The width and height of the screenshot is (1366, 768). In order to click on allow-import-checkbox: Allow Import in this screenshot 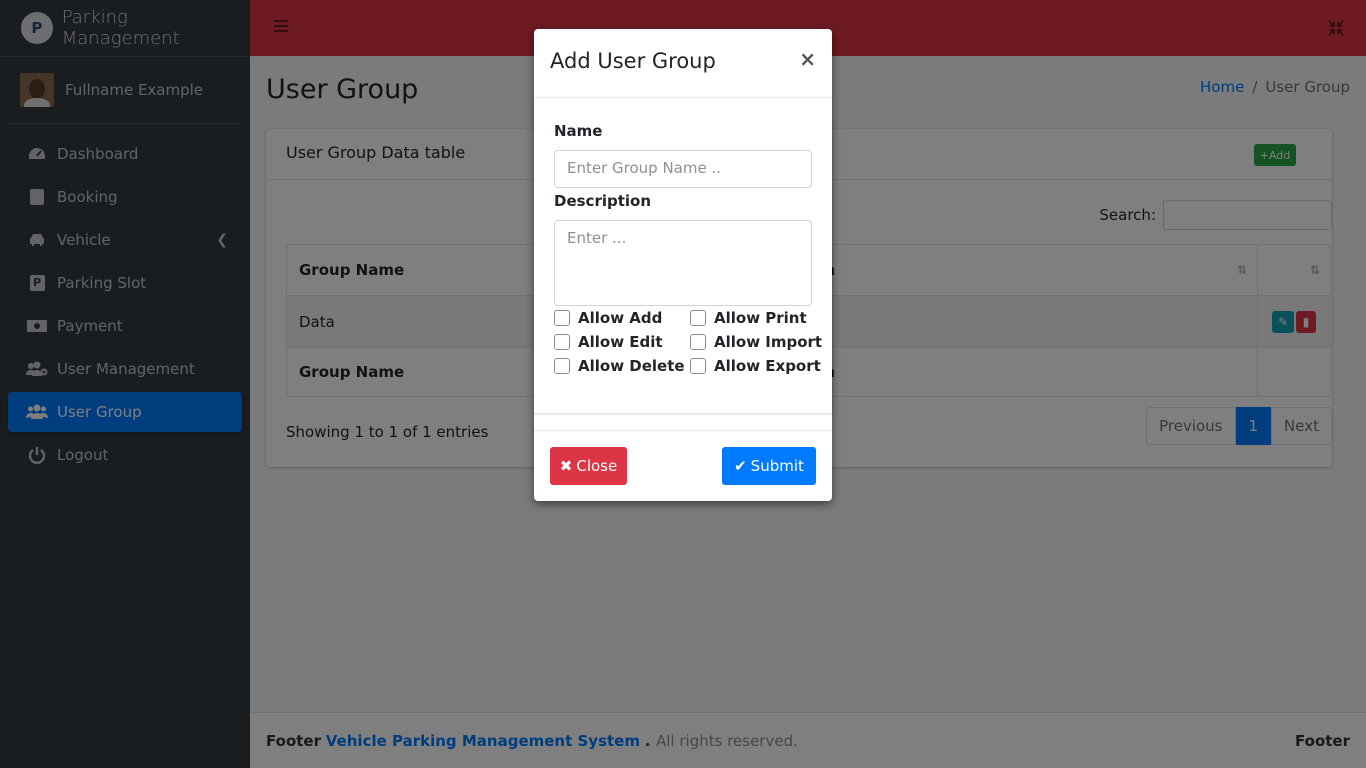, I will do `click(756, 342)`.